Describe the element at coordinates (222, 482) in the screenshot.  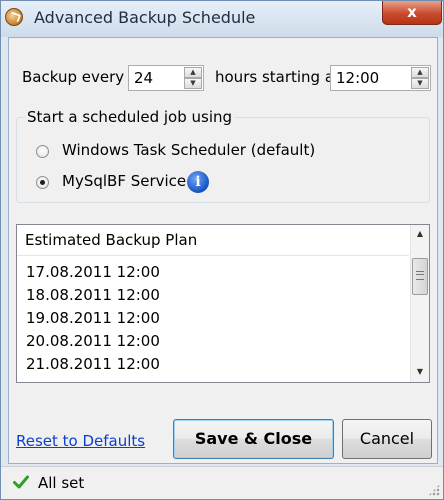
I see `status-bar: All set` at that location.